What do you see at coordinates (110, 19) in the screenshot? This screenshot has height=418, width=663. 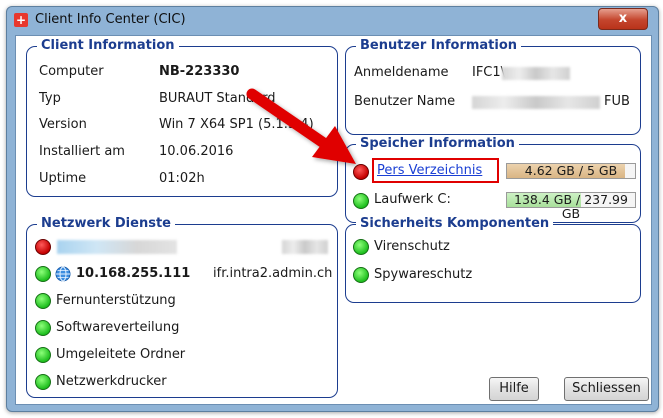 I see `window-title: Client Info Center (CIC)` at bounding box center [110, 19].